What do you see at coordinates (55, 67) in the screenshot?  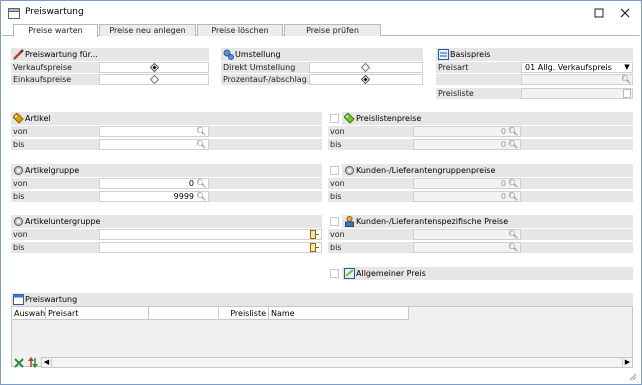 I see `verkaufspreise-label: Verkaufspreise` at bounding box center [55, 67].